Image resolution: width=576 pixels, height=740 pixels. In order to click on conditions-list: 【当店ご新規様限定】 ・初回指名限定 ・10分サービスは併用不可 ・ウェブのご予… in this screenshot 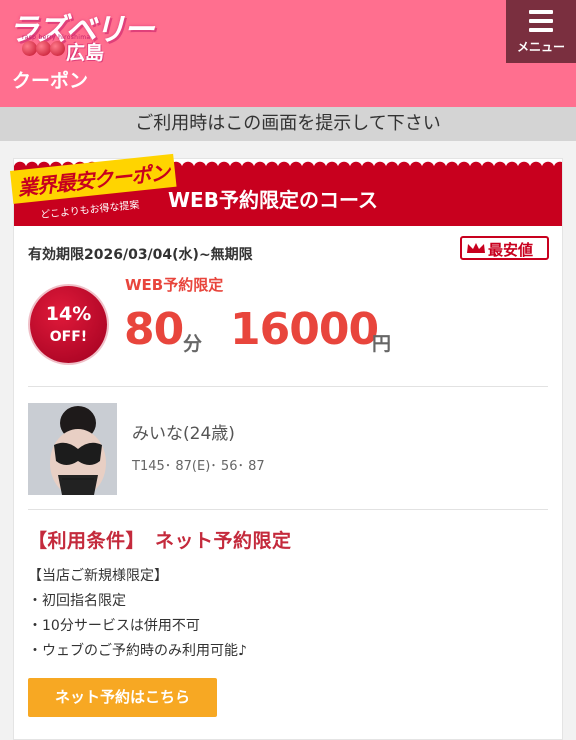, I will do `click(137, 614)`.